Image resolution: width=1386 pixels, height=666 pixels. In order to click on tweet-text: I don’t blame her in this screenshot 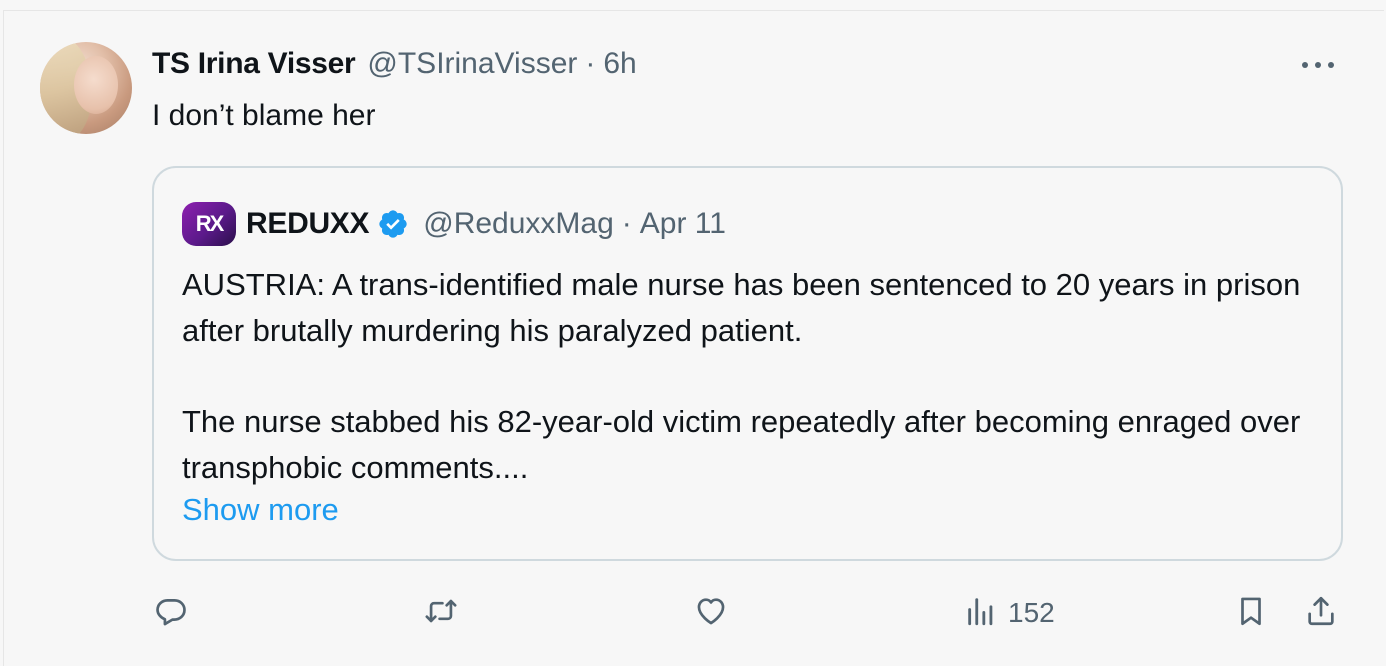, I will do `click(264, 115)`.